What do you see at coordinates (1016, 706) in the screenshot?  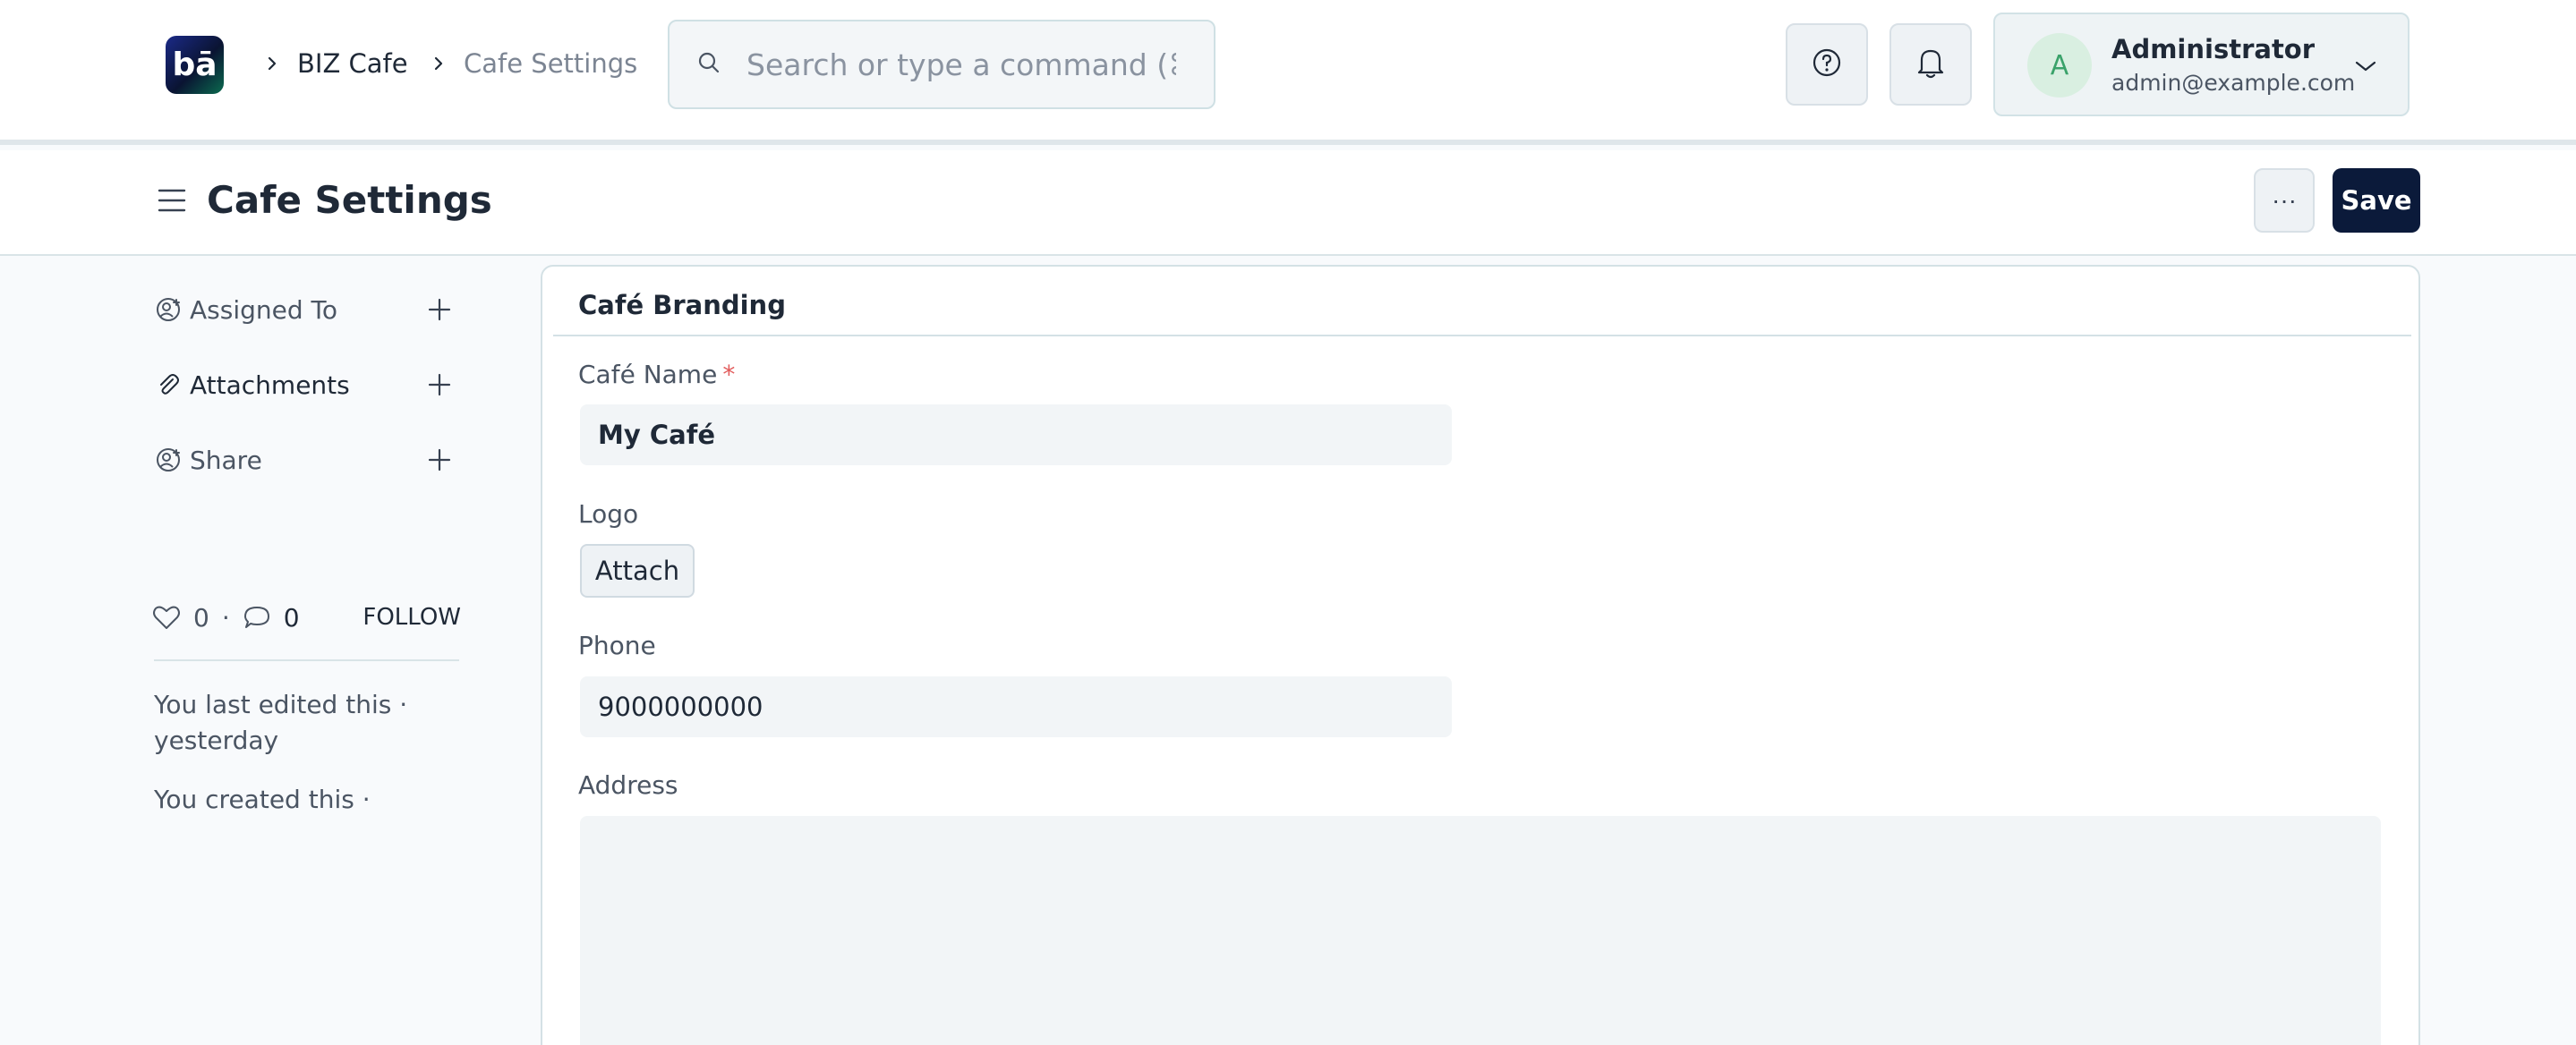 I see `phone-input` at bounding box center [1016, 706].